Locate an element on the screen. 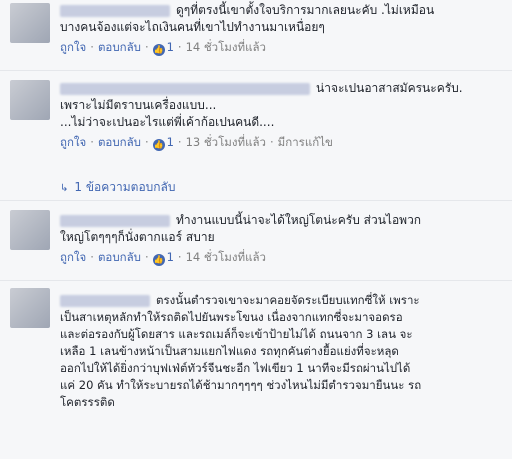  edited-label: มีการแก้ไข is located at coordinates (305, 142).